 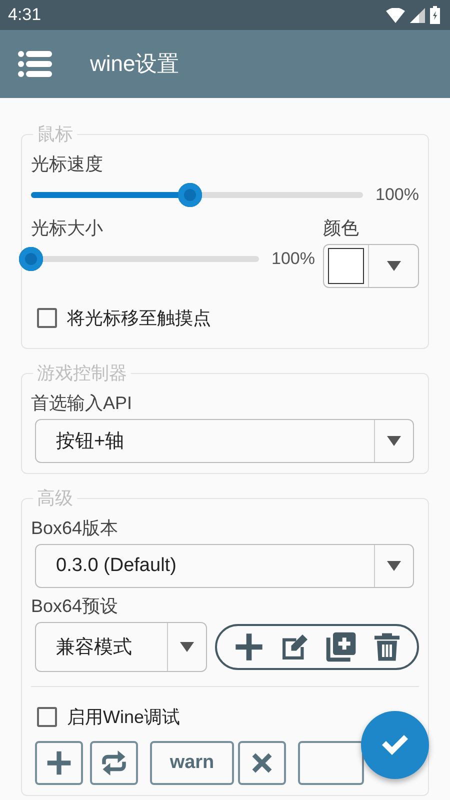 What do you see at coordinates (82, 373) in the screenshot?
I see `section-legend: 游戏控制器` at bounding box center [82, 373].